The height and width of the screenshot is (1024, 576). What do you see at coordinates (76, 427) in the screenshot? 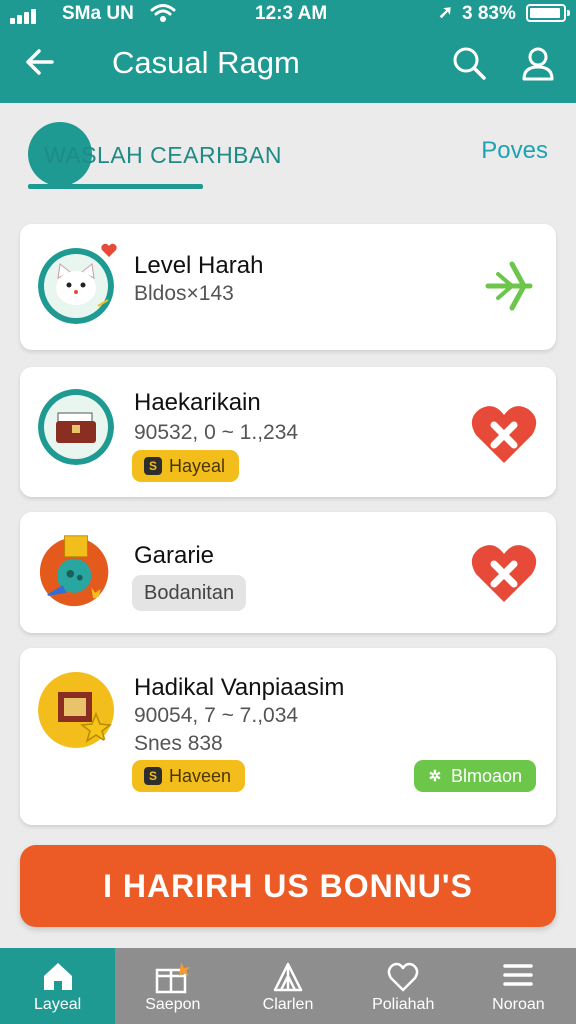
I see `chest-avatar-icon` at bounding box center [76, 427].